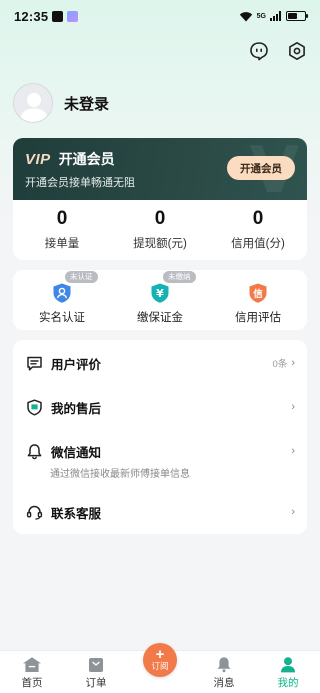 Image resolution: width=320 pixels, height=693 pixels. What do you see at coordinates (86, 159) in the screenshot?
I see `vip-title: 开通会员` at bounding box center [86, 159].